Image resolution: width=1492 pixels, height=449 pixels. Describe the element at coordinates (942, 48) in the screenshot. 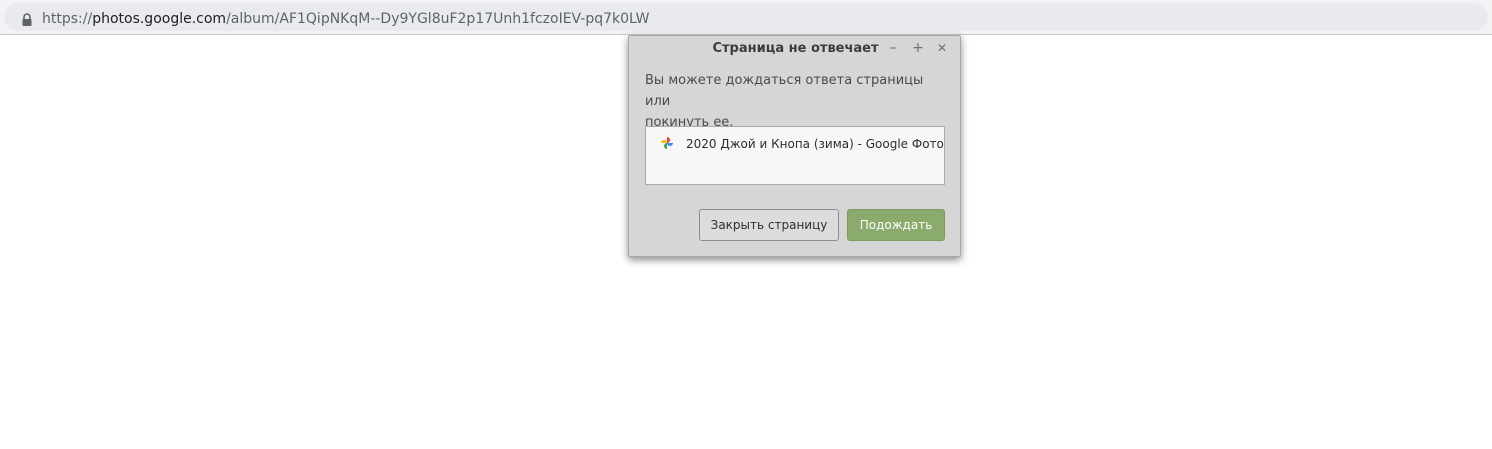

I see `close-icon: ✕` at that location.